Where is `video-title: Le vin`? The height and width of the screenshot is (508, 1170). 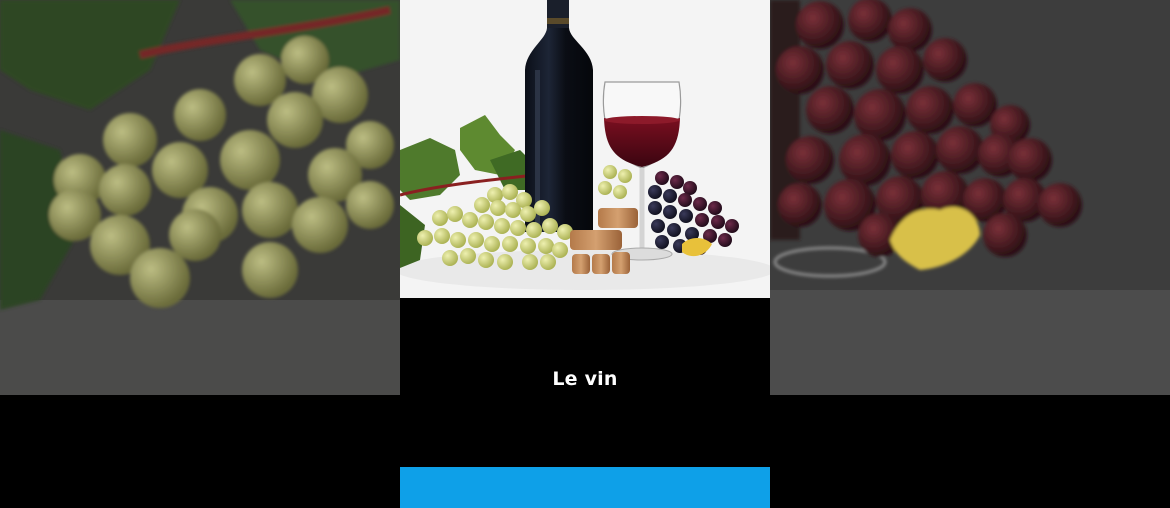
video-title: Le vin is located at coordinates (585, 379).